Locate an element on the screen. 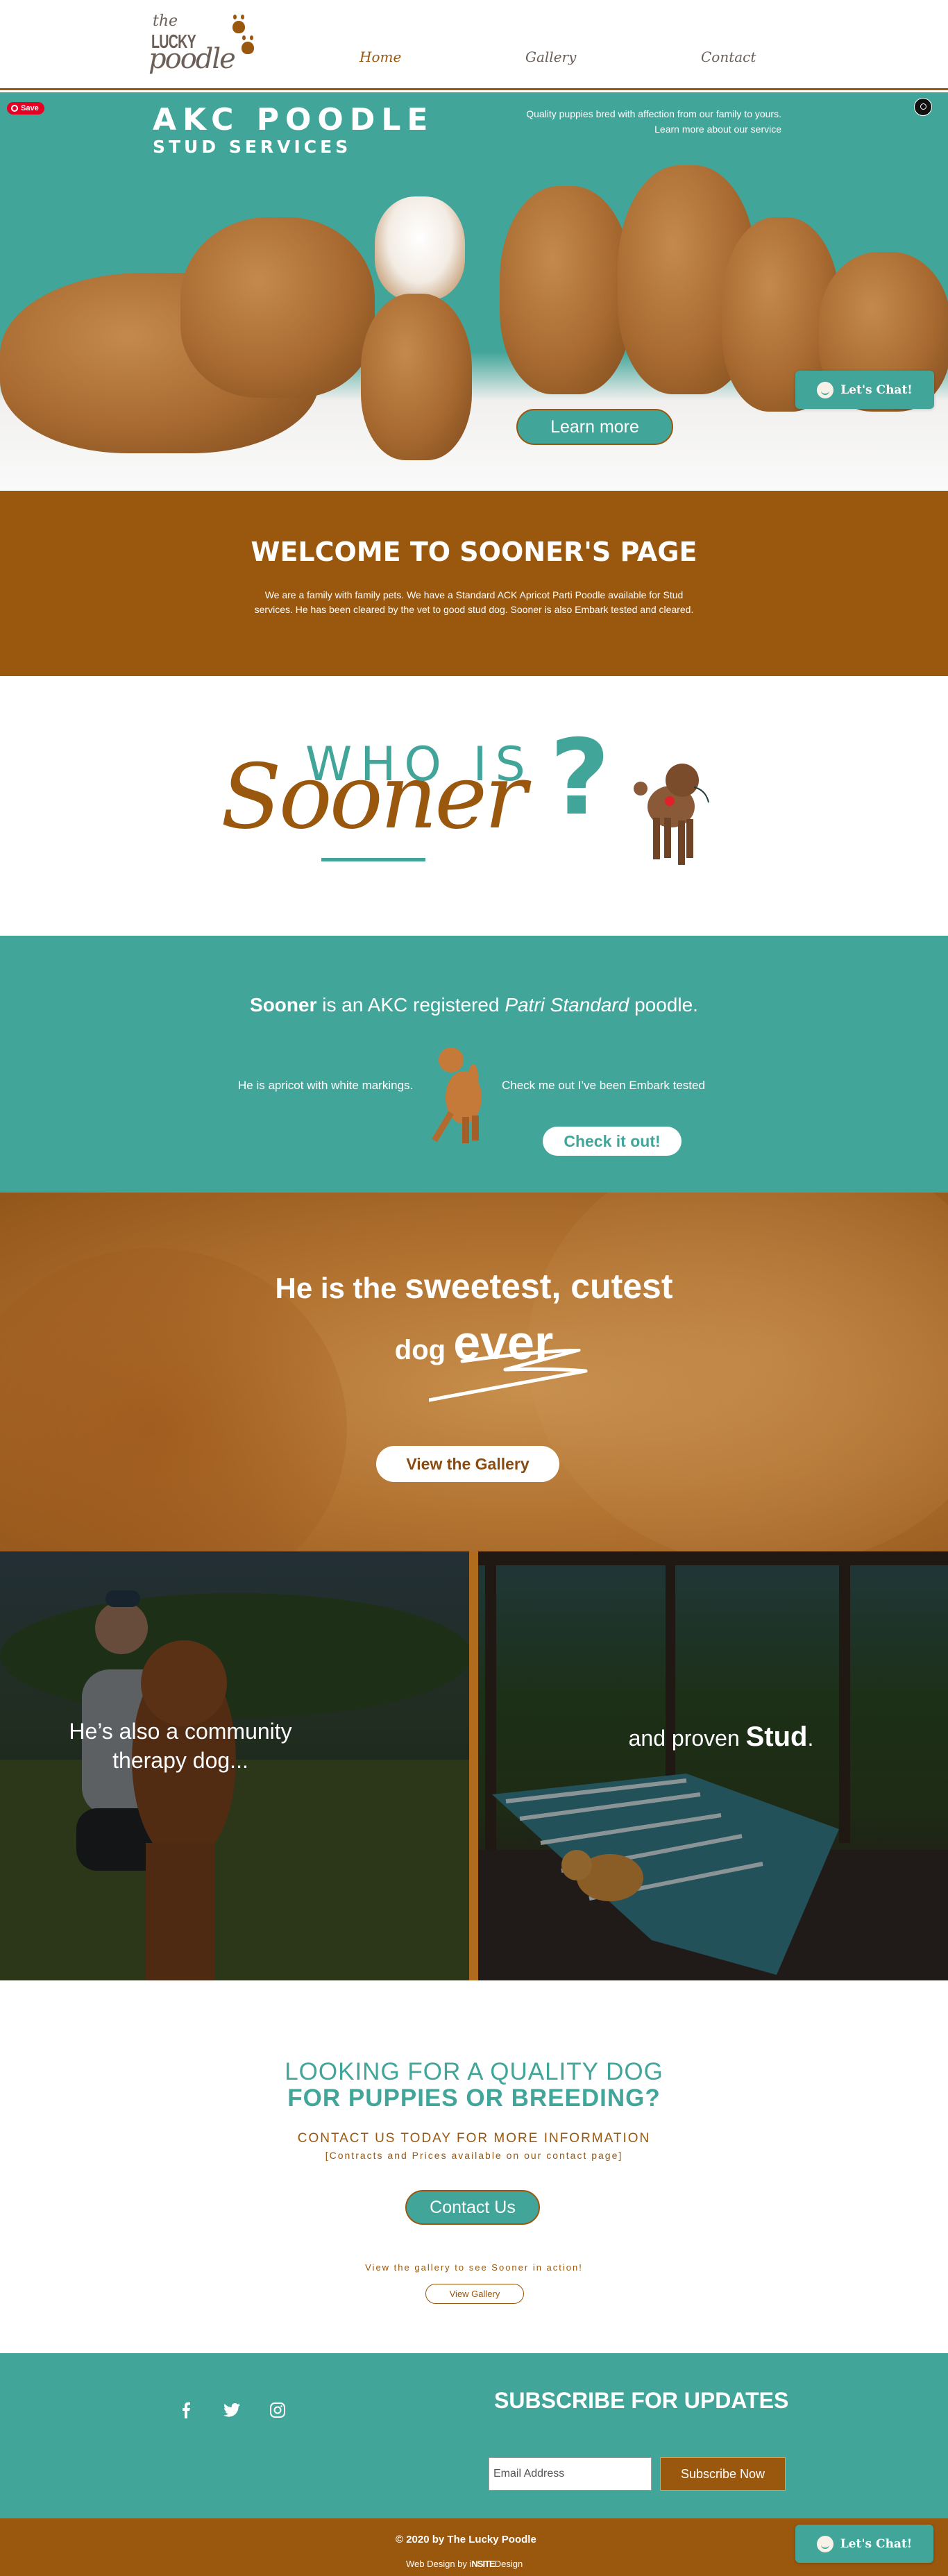 This screenshot has width=948, height=2576. credit-suffix: Design is located at coordinates (508, 2564).